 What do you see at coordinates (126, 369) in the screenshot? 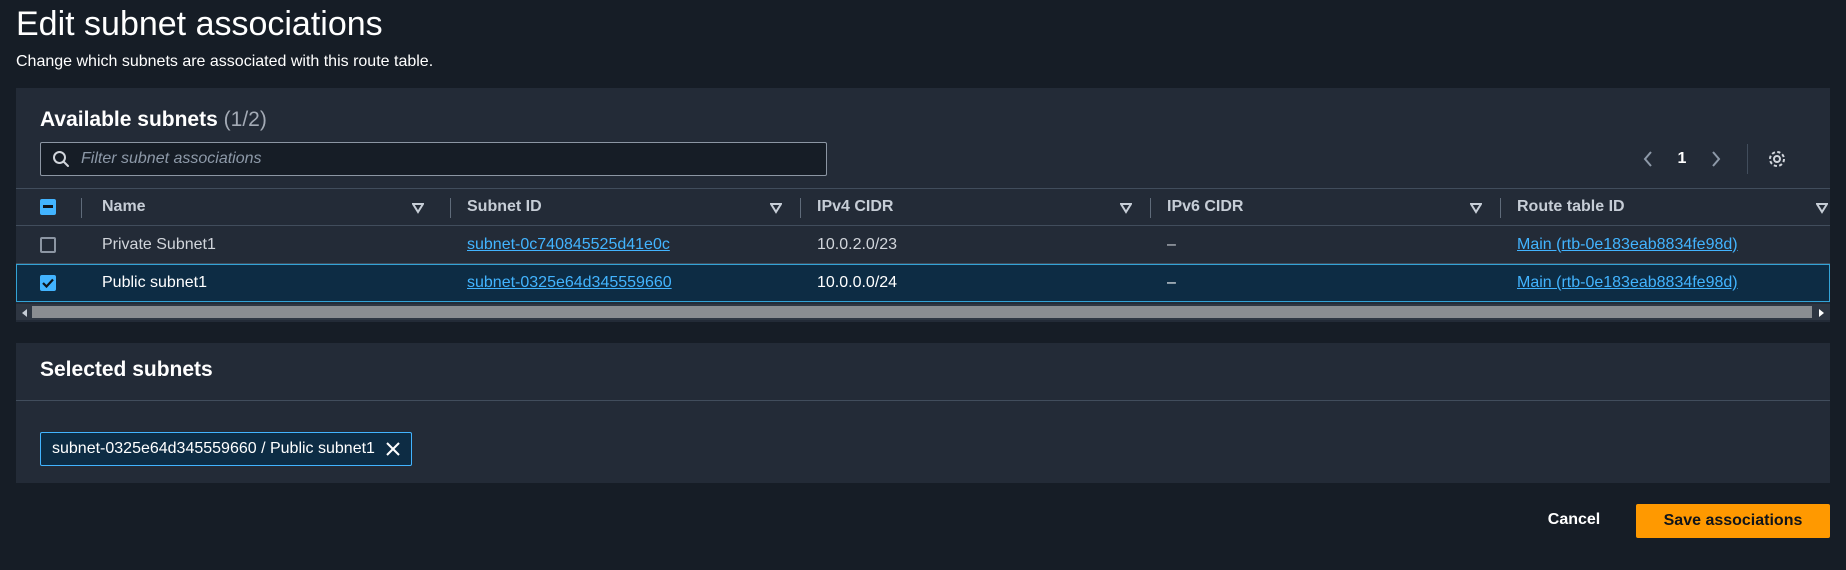
I see `selected-subnets-title: Selected subnets` at bounding box center [126, 369].